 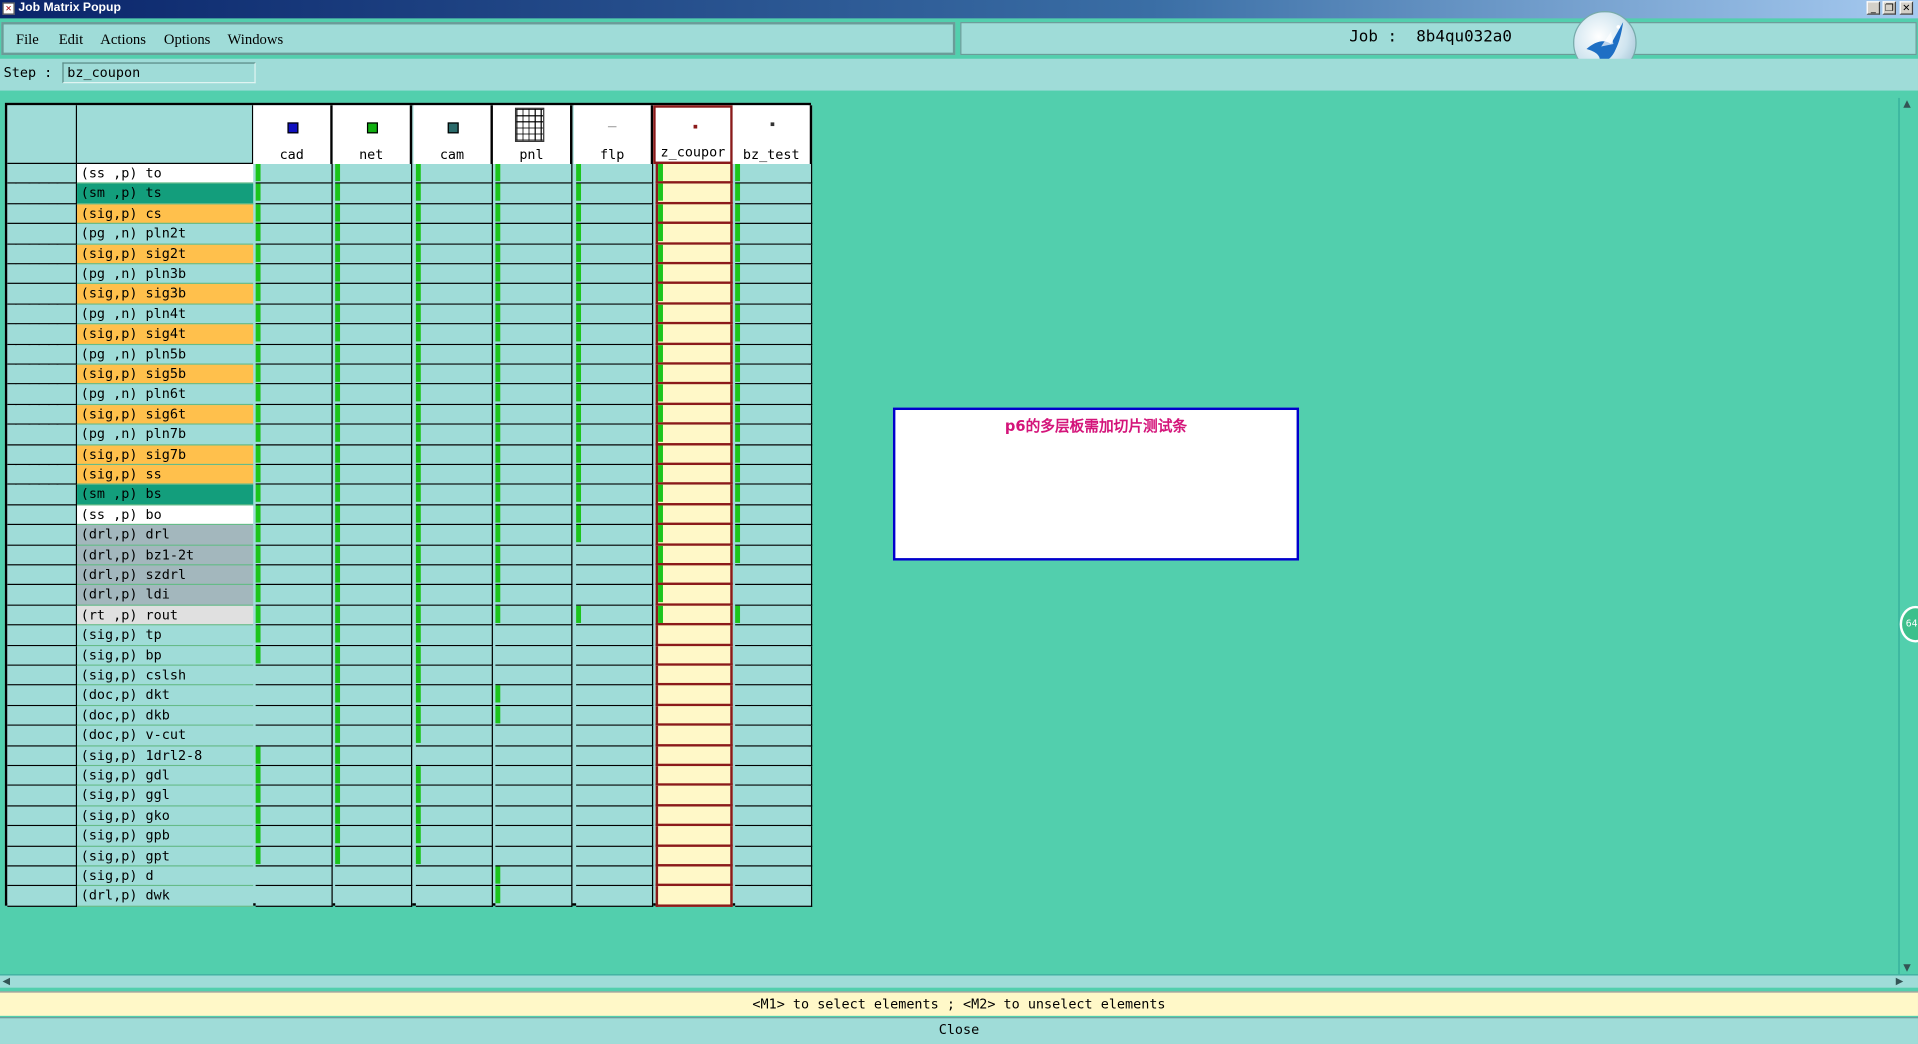 I want to click on menu-edit: Edit, so click(x=71, y=40).